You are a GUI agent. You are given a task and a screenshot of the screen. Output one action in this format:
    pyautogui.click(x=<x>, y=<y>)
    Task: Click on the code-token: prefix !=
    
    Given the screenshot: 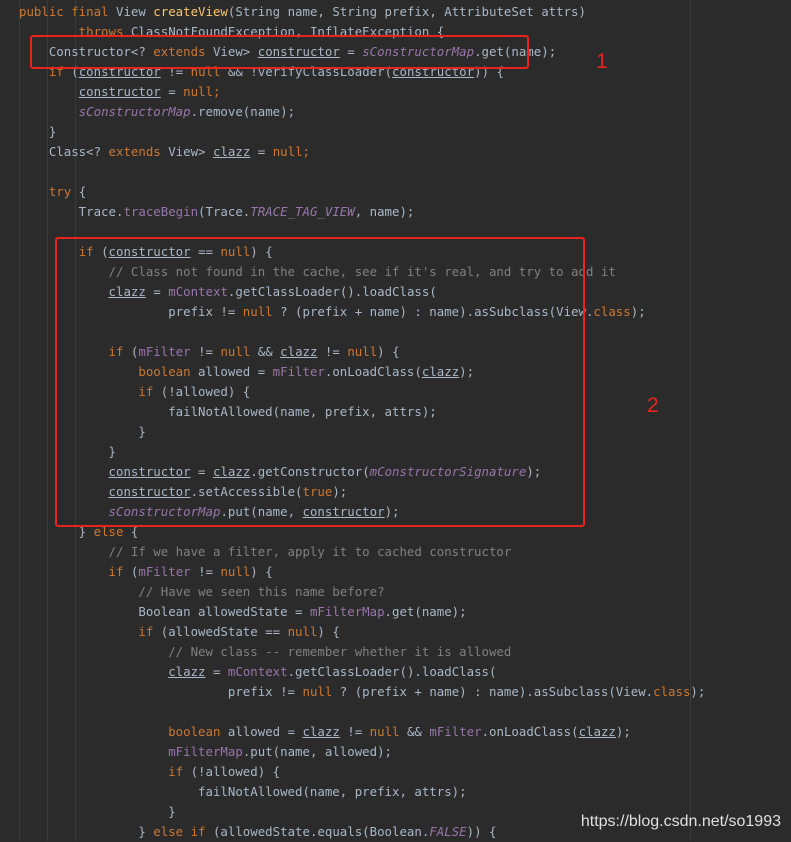 What is the action you would take?
    pyautogui.click(x=161, y=691)
    